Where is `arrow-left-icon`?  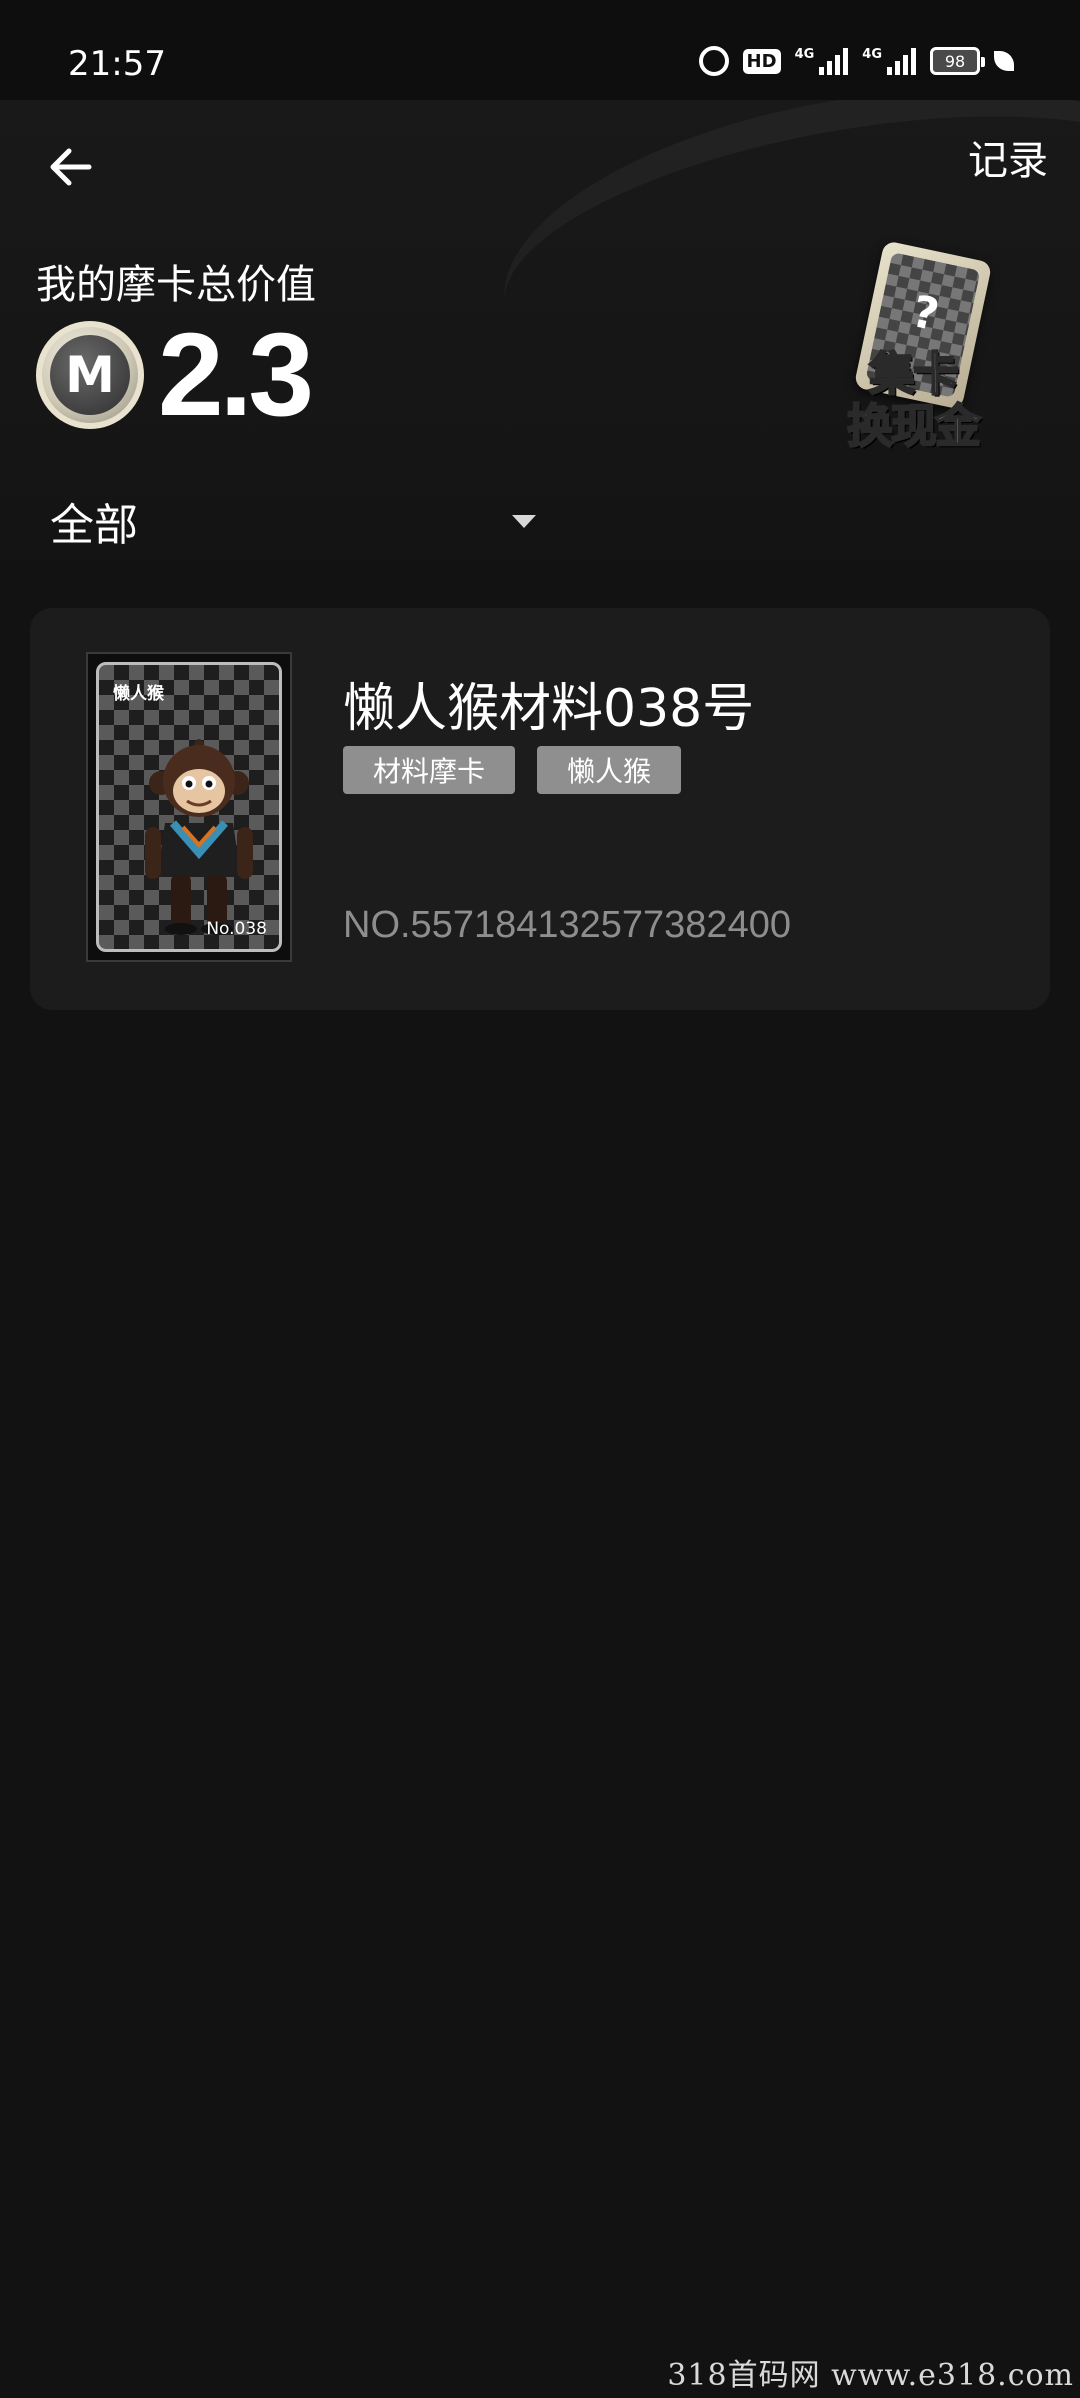 arrow-left-icon is located at coordinates (71, 167).